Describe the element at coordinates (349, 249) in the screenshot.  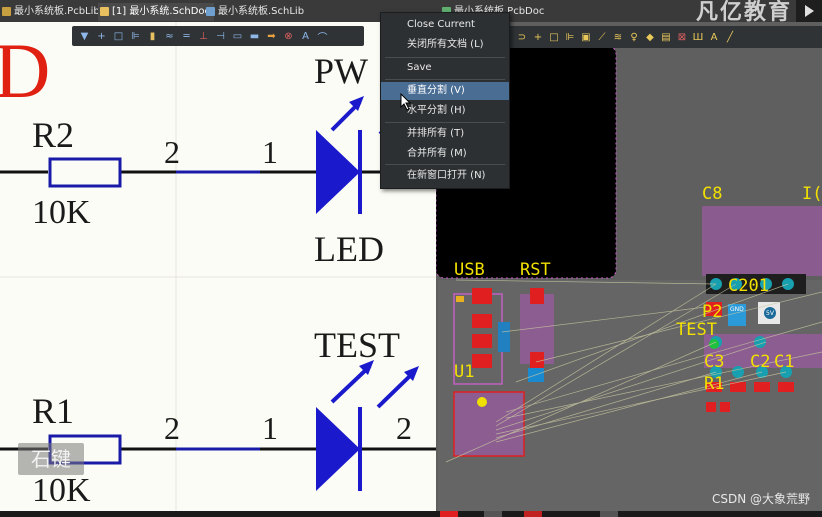
I see `led-top-value: LED` at that location.